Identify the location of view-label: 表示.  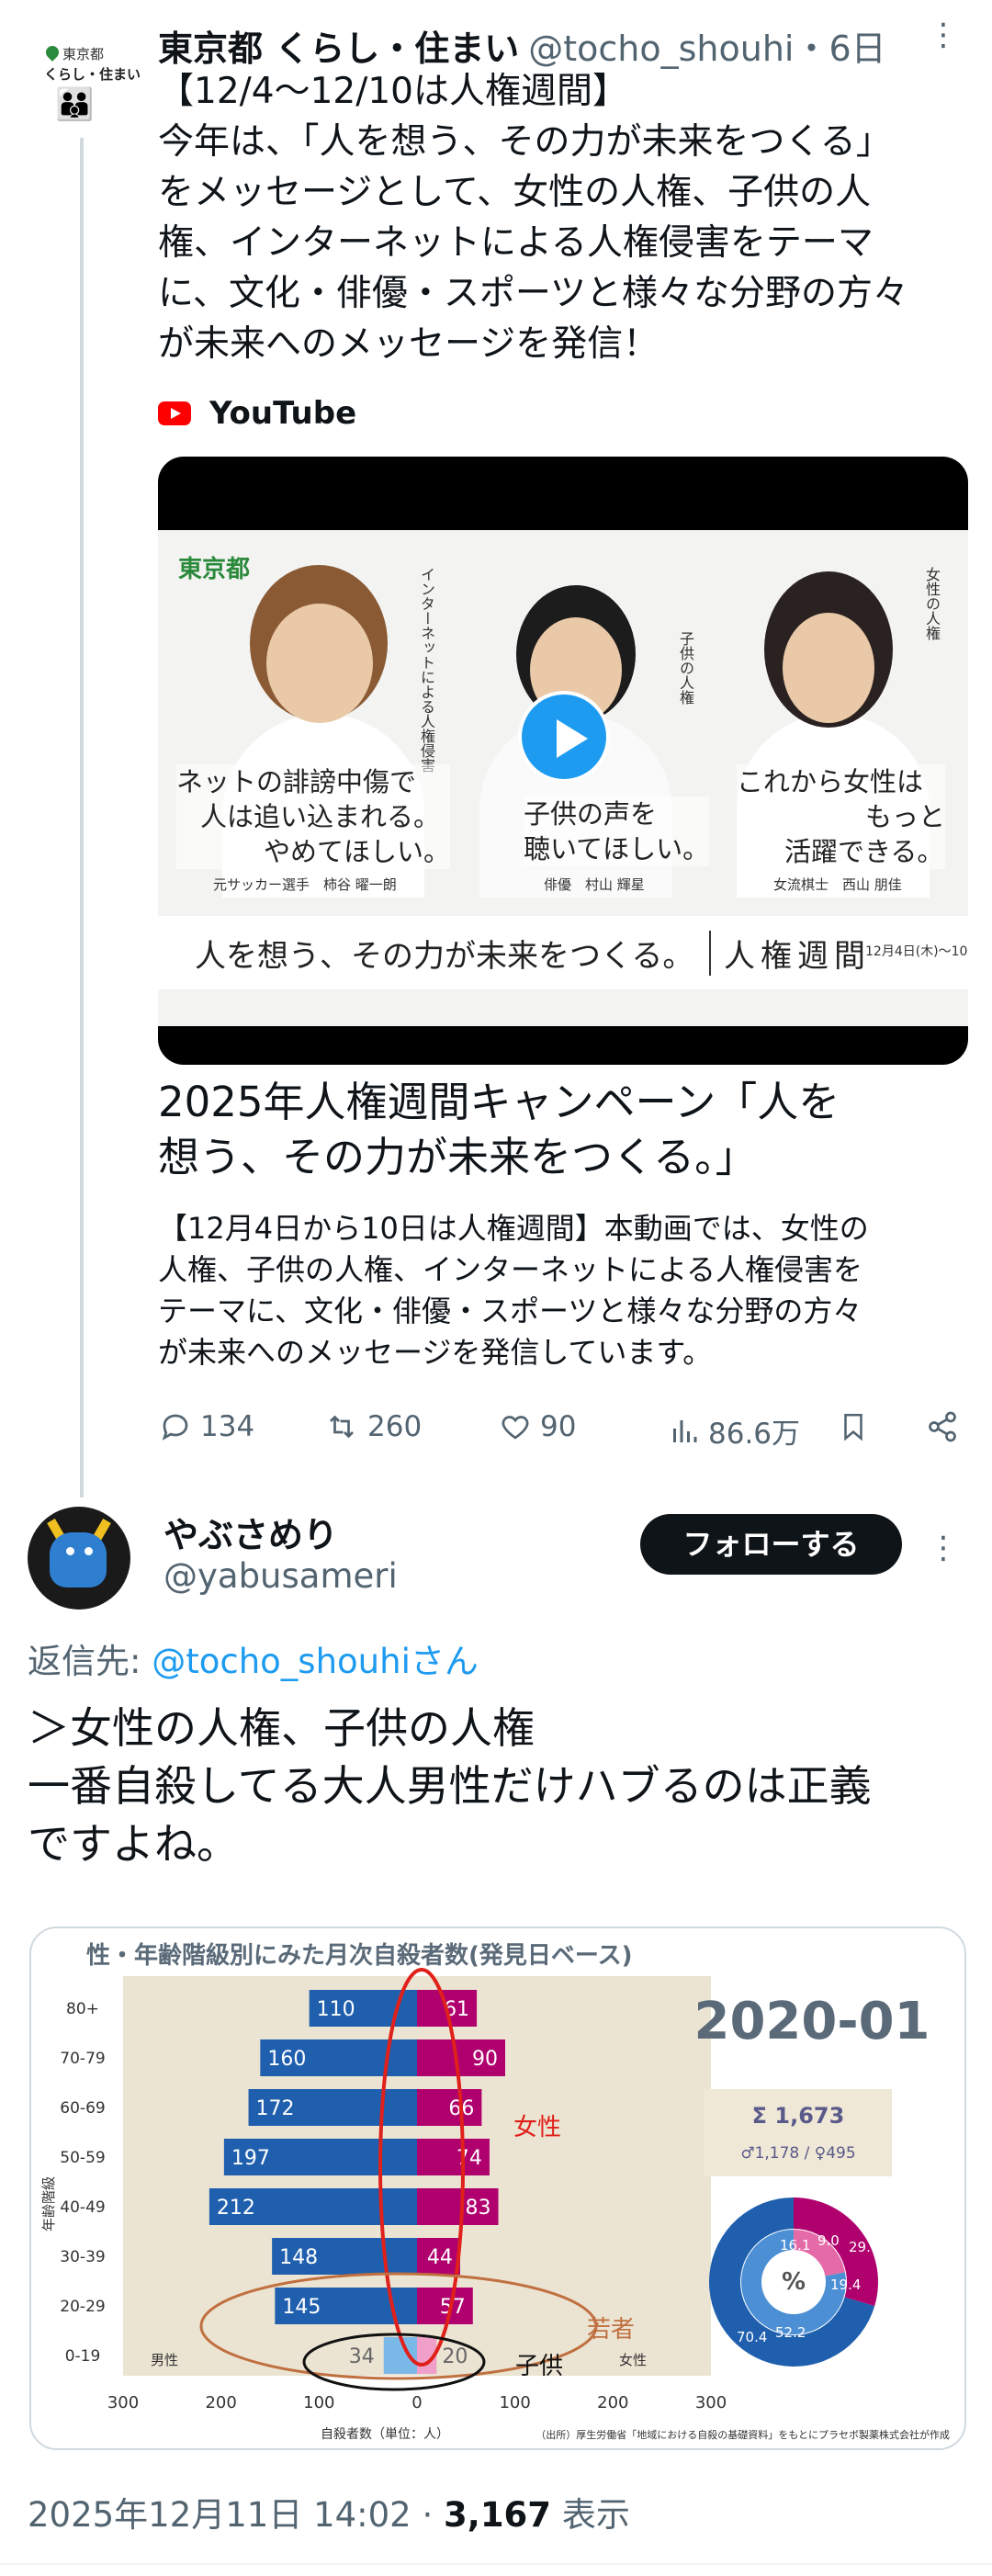
(590, 2515).